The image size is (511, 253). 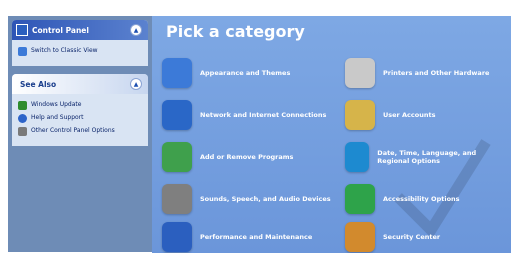 I want to click on category-printers-and-other-hardware: Printers and Other Hardware, so click(x=417, y=73).